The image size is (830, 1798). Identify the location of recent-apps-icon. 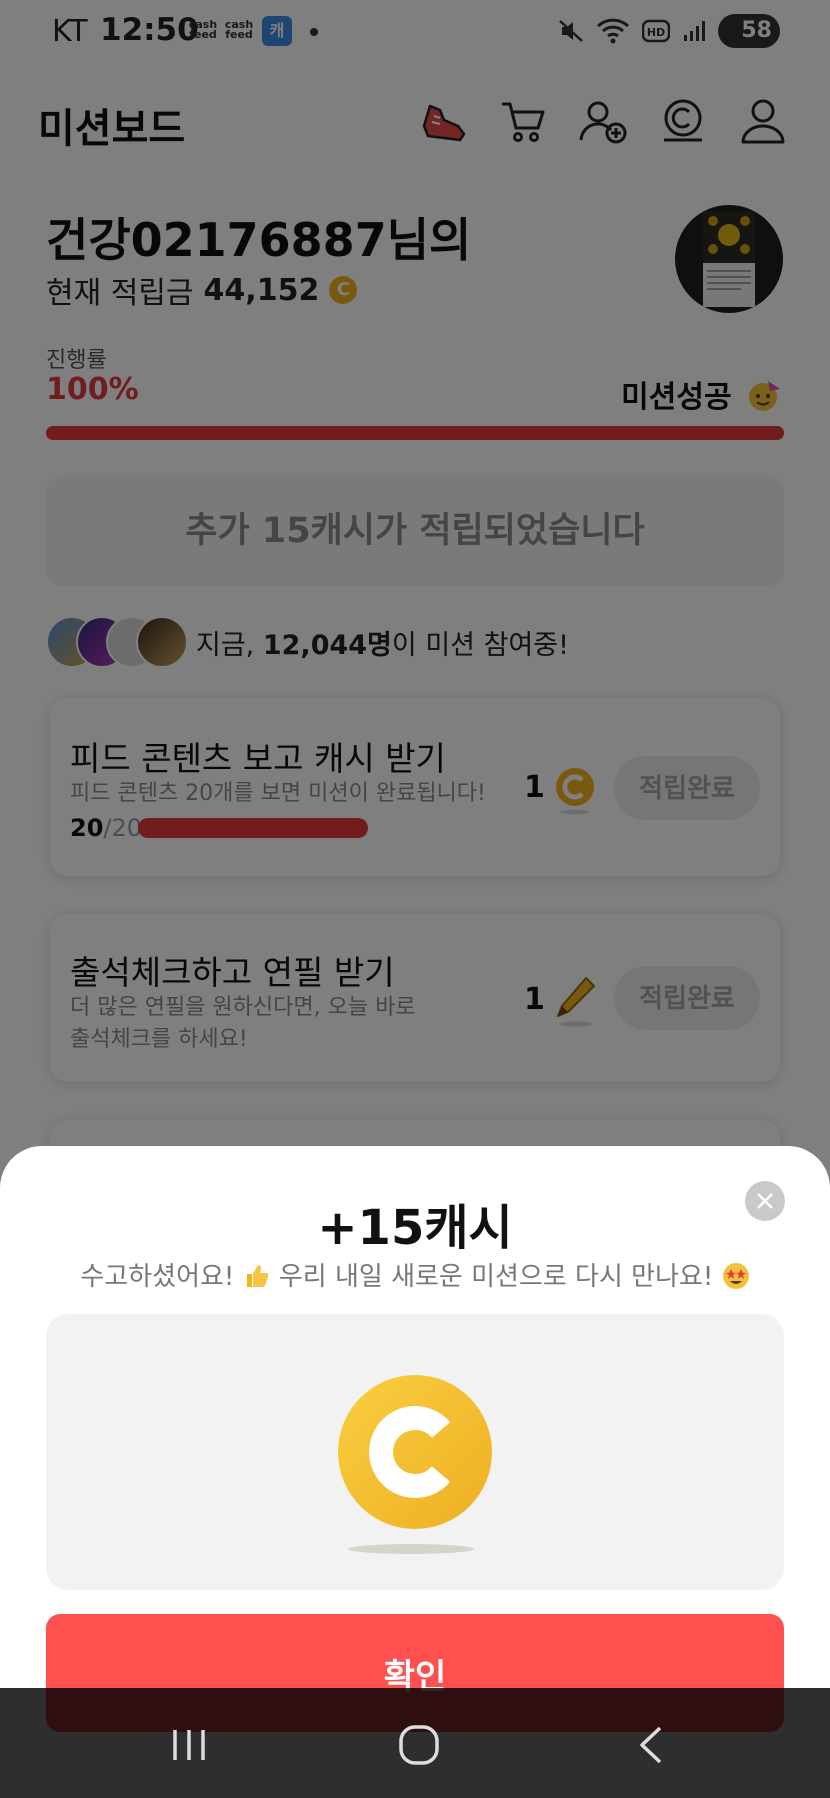
(189, 1745).